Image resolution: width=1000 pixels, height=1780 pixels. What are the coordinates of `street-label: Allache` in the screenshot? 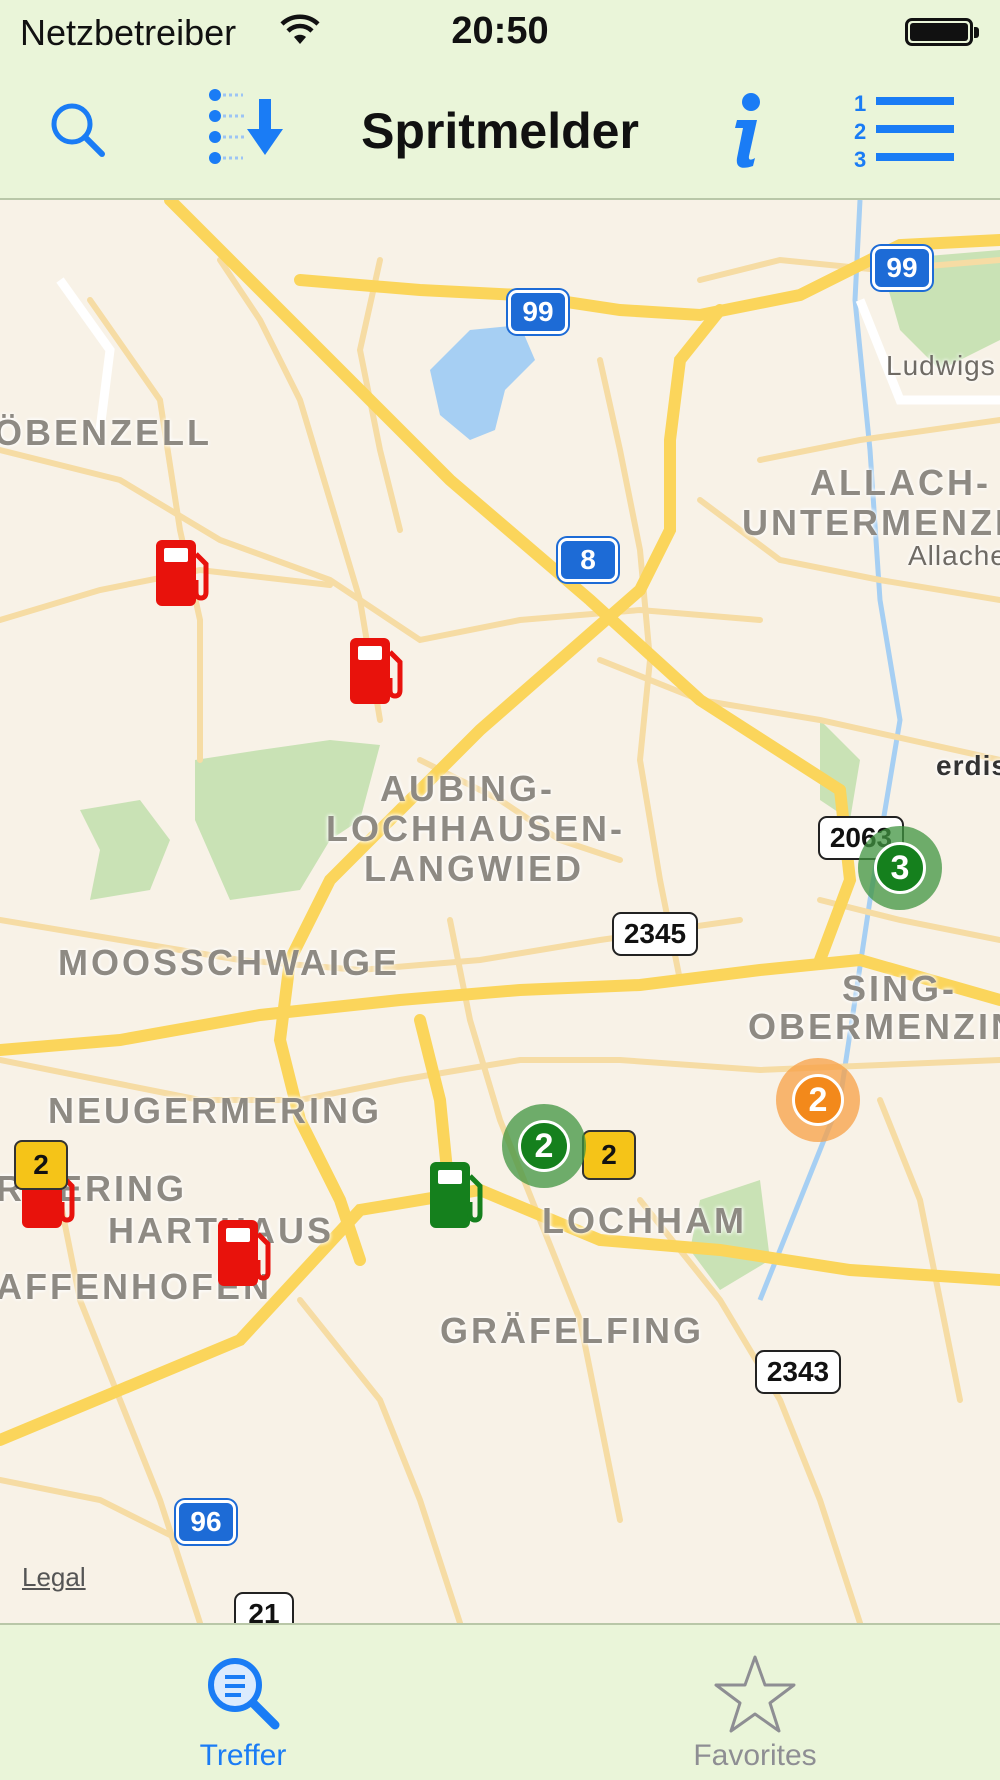 It's located at (954, 555).